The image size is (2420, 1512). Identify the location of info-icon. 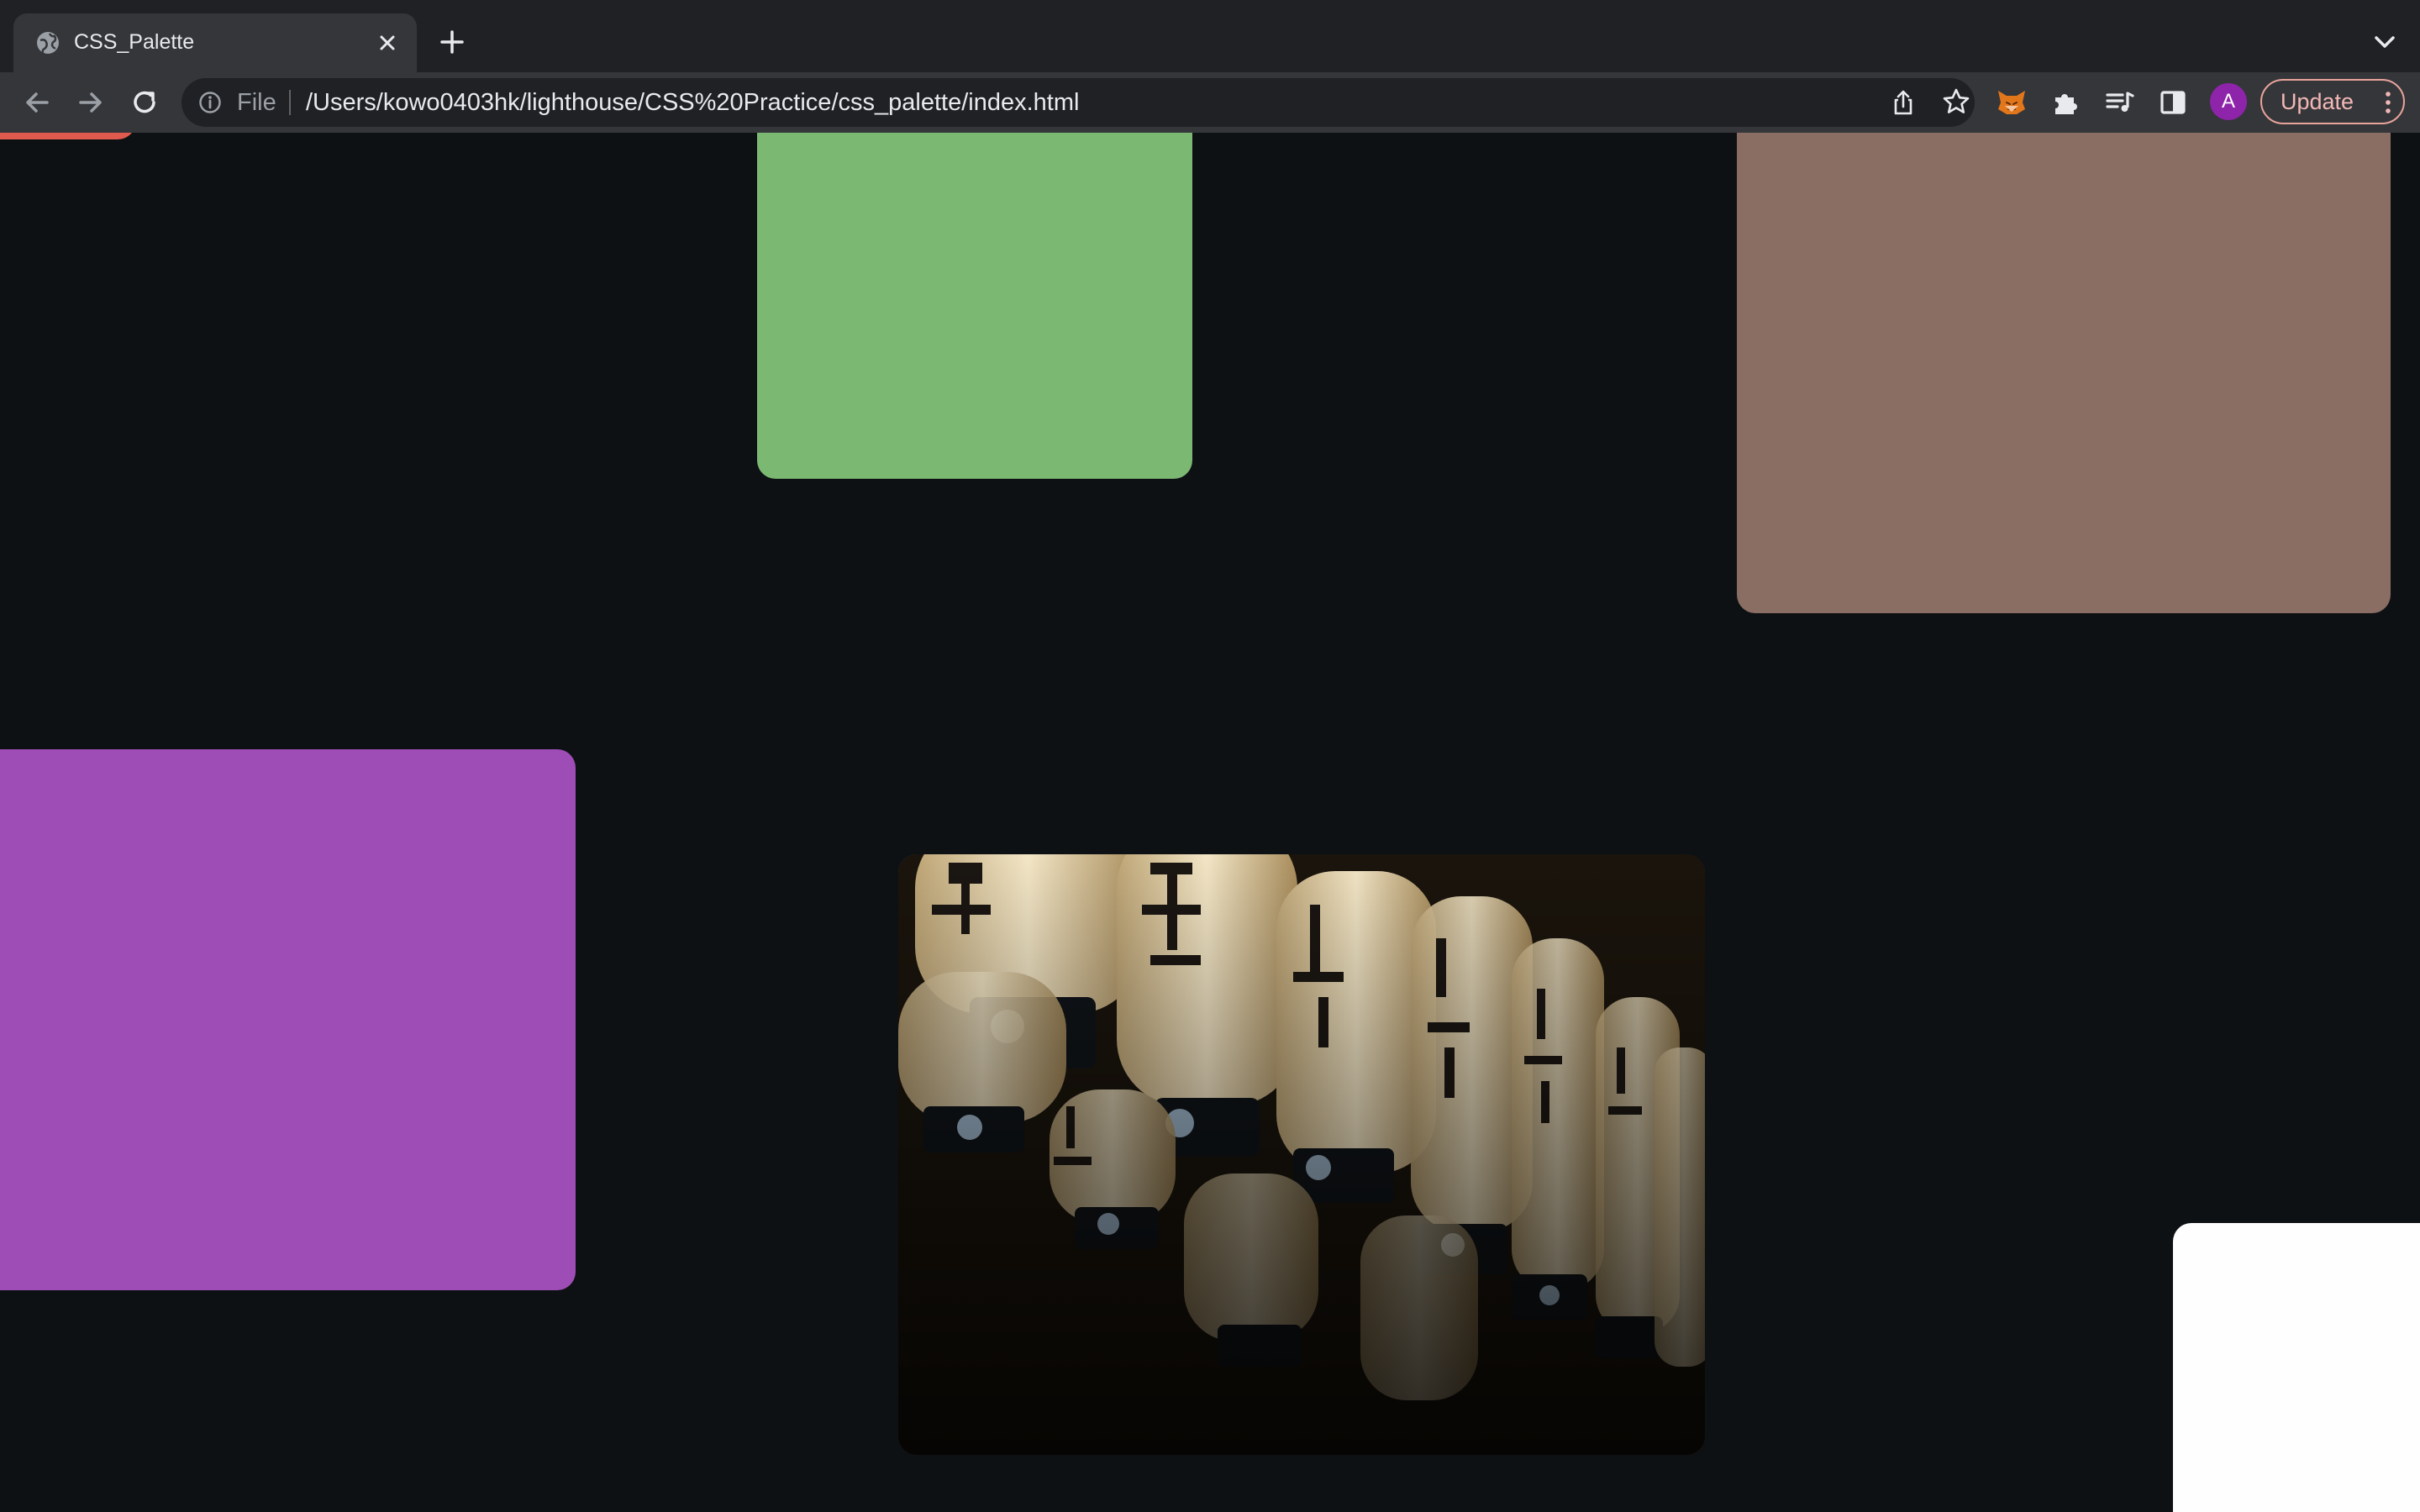
(210, 102).